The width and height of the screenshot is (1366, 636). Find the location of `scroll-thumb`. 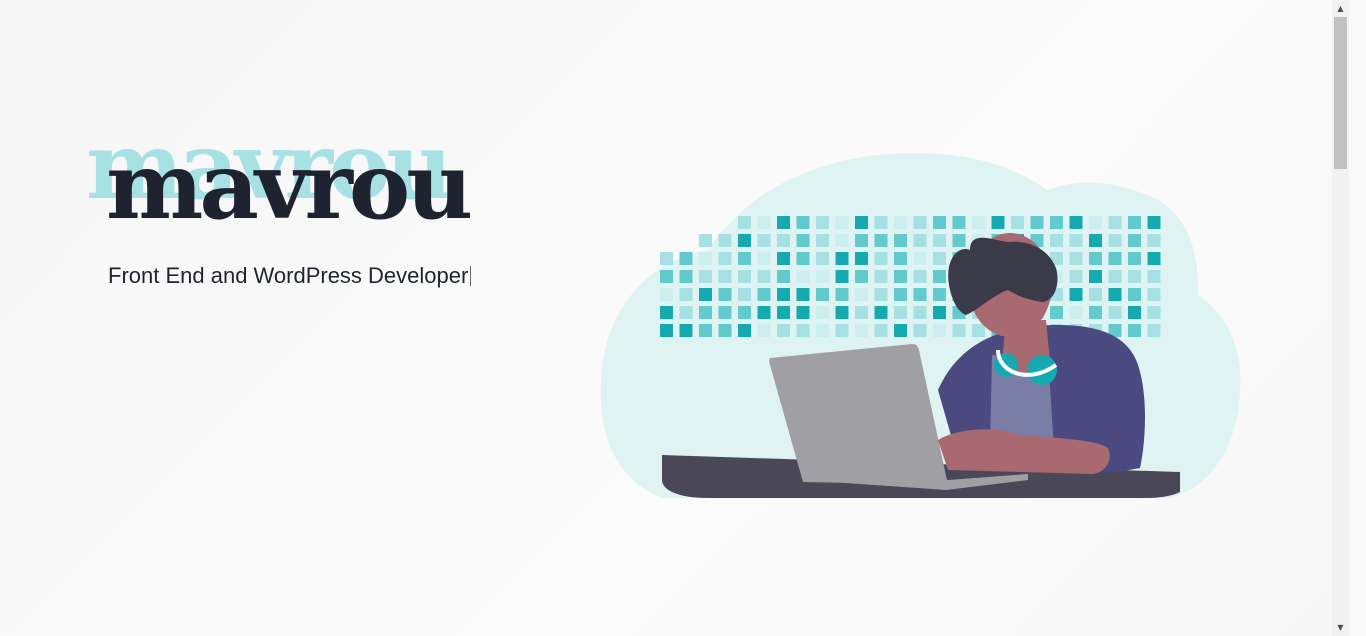

scroll-thumb is located at coordinates (1340, 93).